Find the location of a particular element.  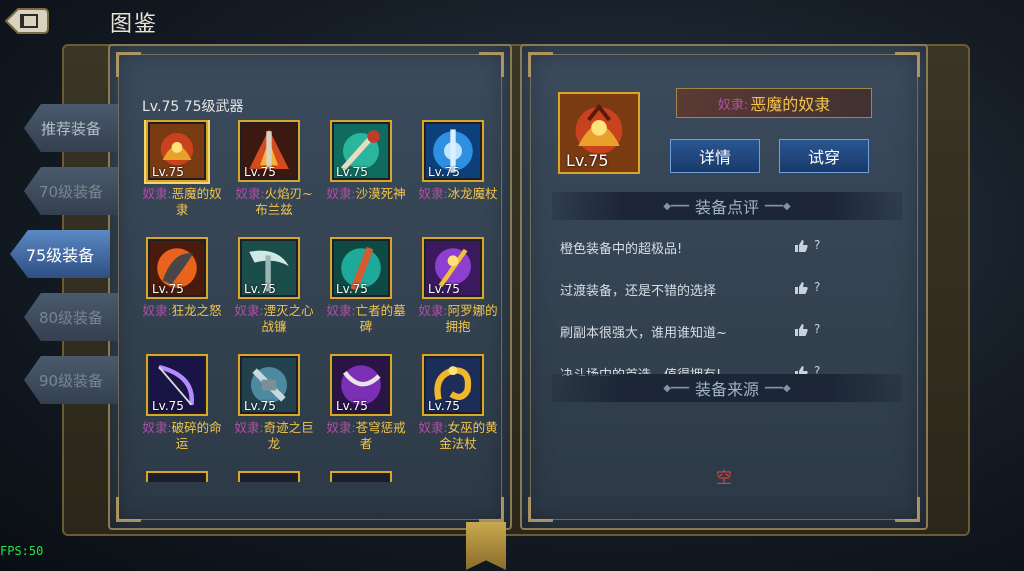

source-empty-text: 空 is located at coordinates (723, 477).